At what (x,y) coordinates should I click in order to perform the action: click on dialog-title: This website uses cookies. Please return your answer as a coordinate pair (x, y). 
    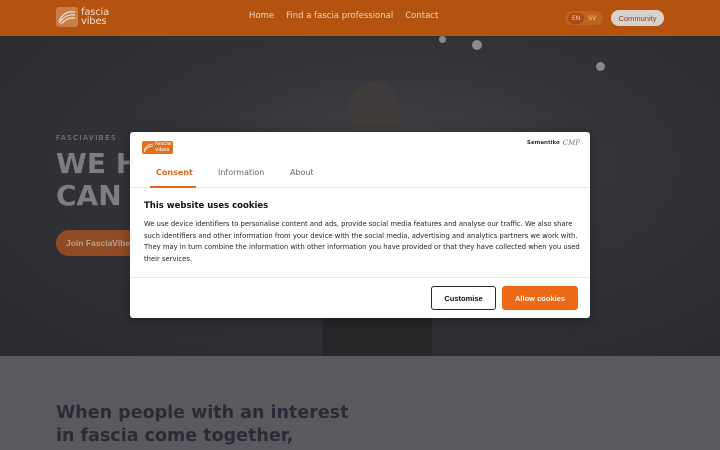
    Looking at the image, I should click on (206, 206).